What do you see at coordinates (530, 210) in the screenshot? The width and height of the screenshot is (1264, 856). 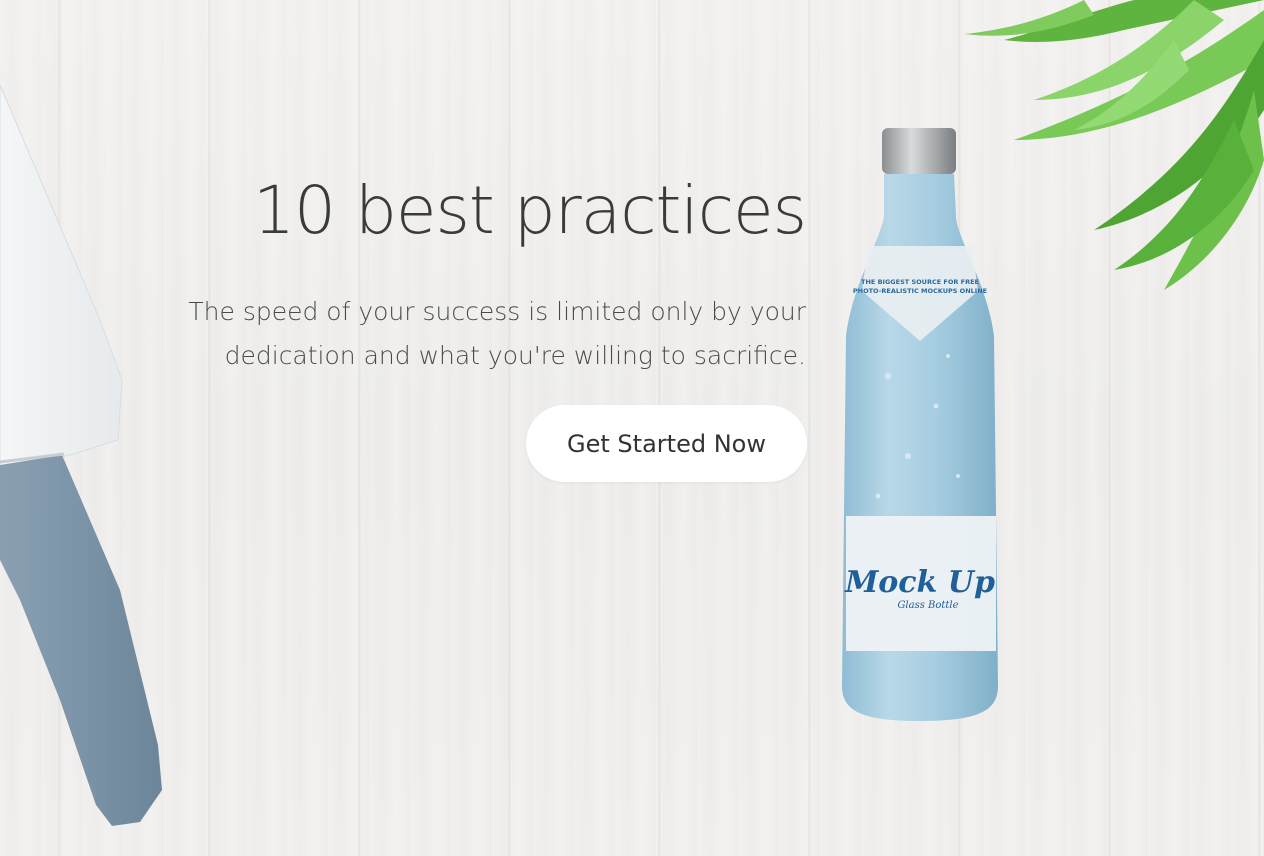 I see `hero-headline: 10 best practices` at bounding box center [530, 210].